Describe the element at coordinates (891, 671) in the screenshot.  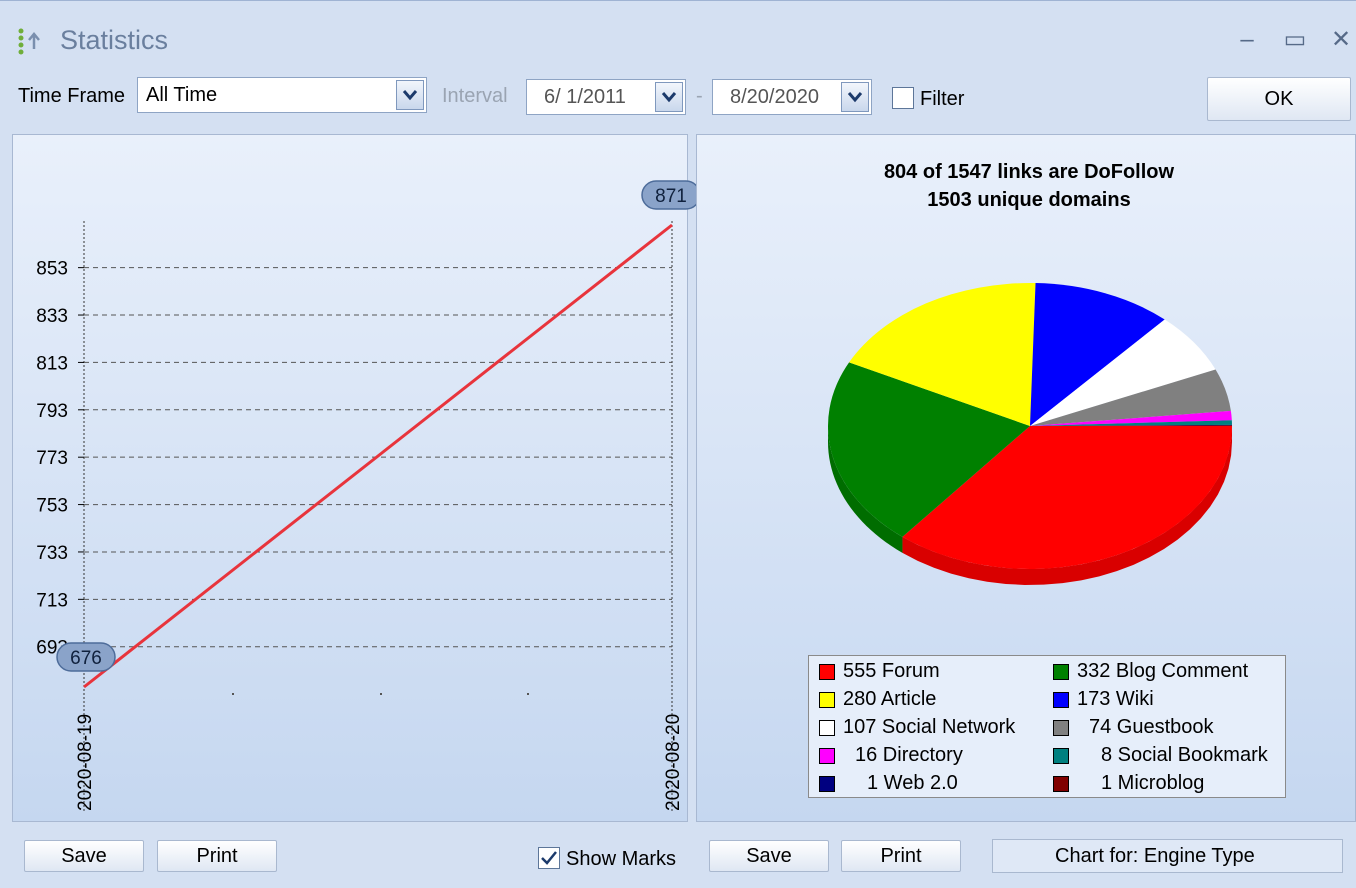
I see `legend-label: 555 Forum` at that location.